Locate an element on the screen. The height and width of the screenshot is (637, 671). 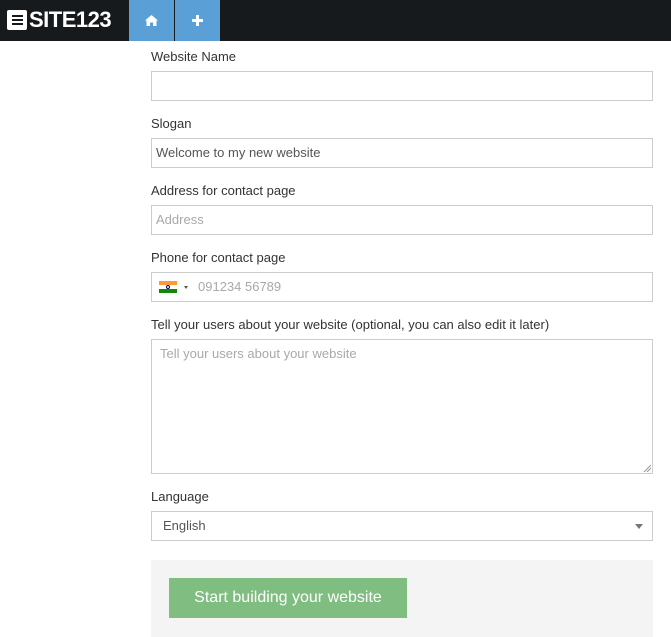
language-selected-value: English is located at coordinates (184, 525).